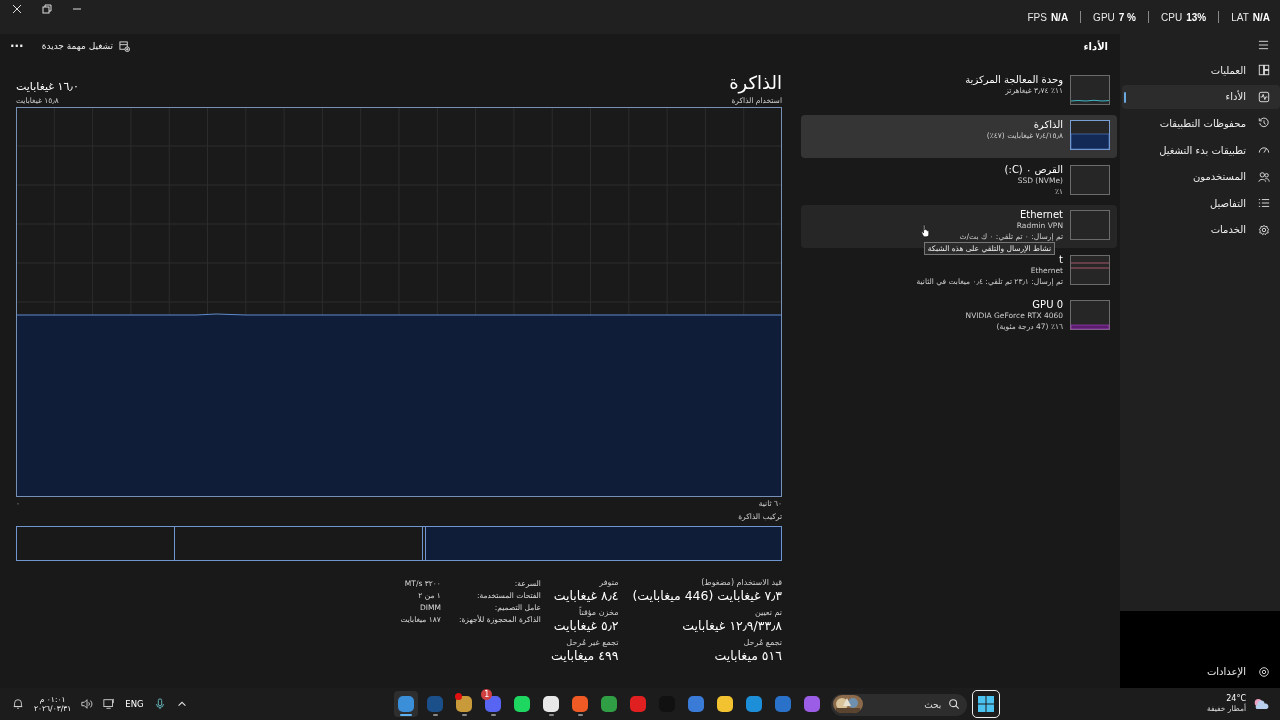 This screenshot has height=720, width=1280. What do you see at coordinates (1201, 203) in the screenshot?
I see `nav-item: التفاصيل` at bounding box center [1201, 203].